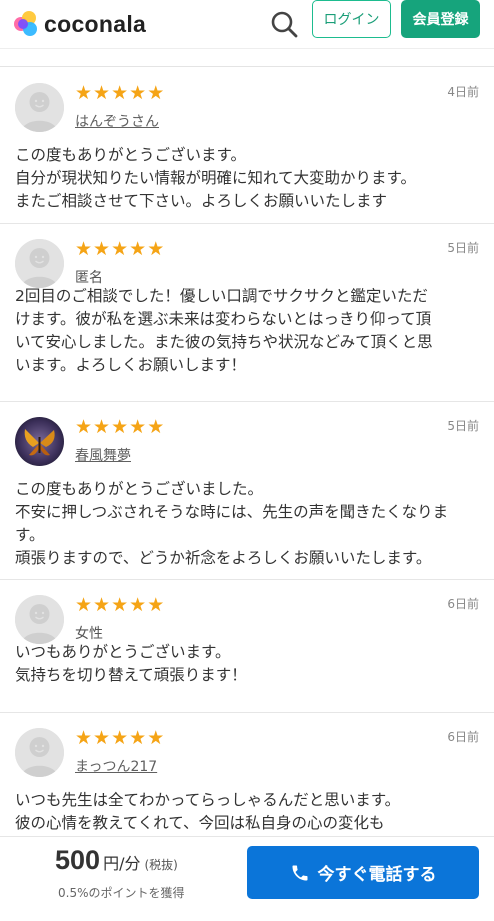  I want to click on review-text-line: 不安に押しつぶされそうな時には、先生の声を聞きたくなりま, so click(232, 512).